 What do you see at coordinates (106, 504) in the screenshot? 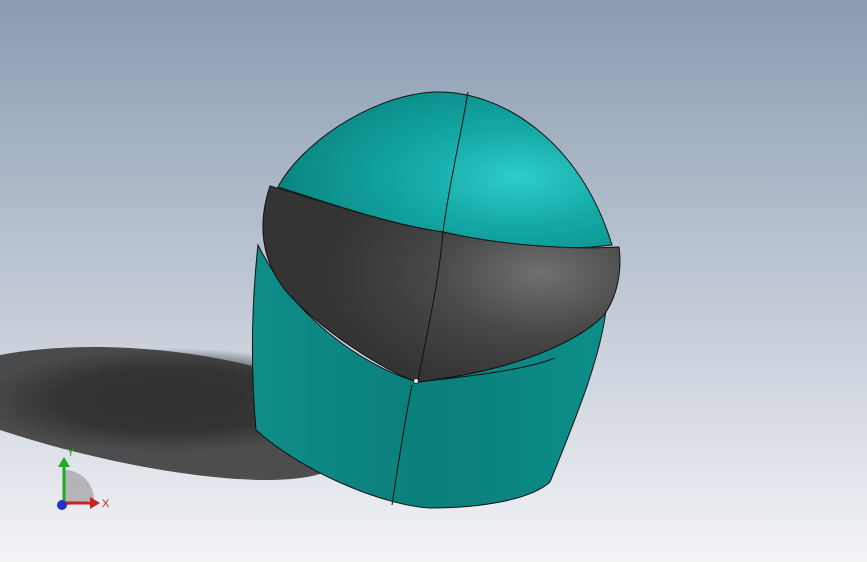
I see `triad-x-label: X` at bounding box center [106, 504].